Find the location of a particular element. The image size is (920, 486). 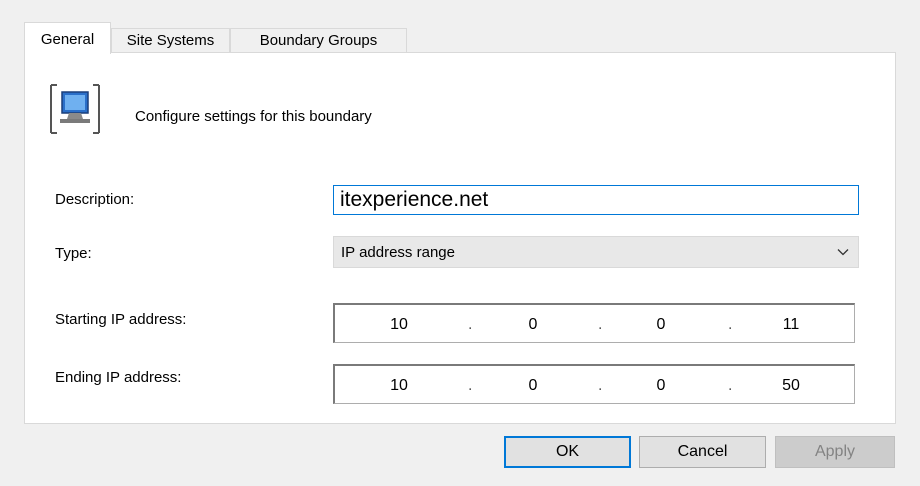

tab-general: General is located at coordinates (67, 38).